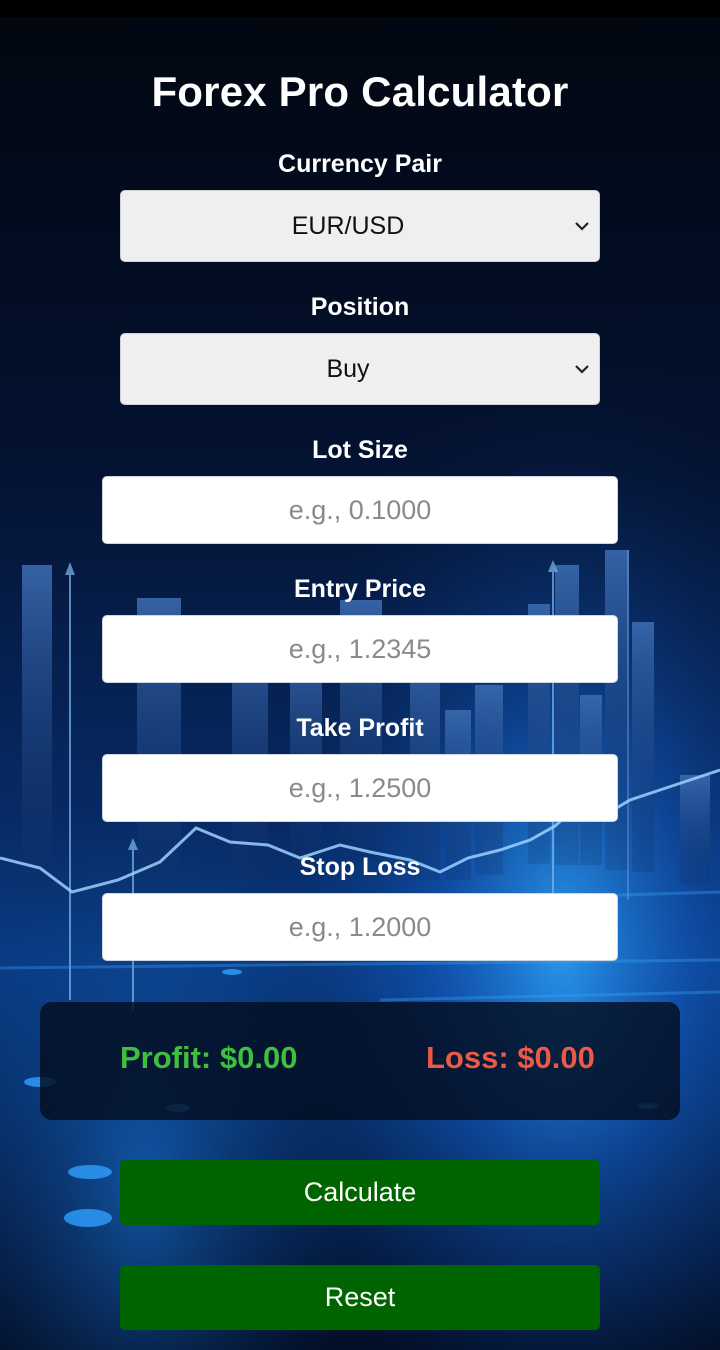 This screenshot has width=720, height=1350. I want to click on currency-pair-value: EUR/USD, so click(348, 226).